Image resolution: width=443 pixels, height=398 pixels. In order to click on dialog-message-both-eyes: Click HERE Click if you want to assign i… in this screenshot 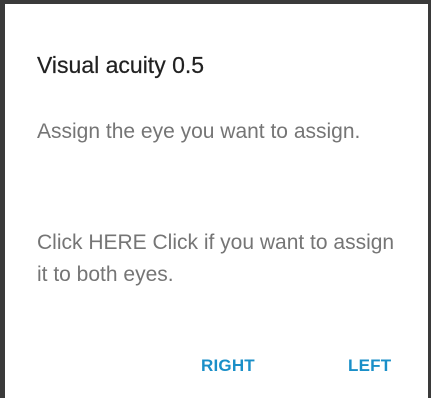, I will do `click(216, 258)`.